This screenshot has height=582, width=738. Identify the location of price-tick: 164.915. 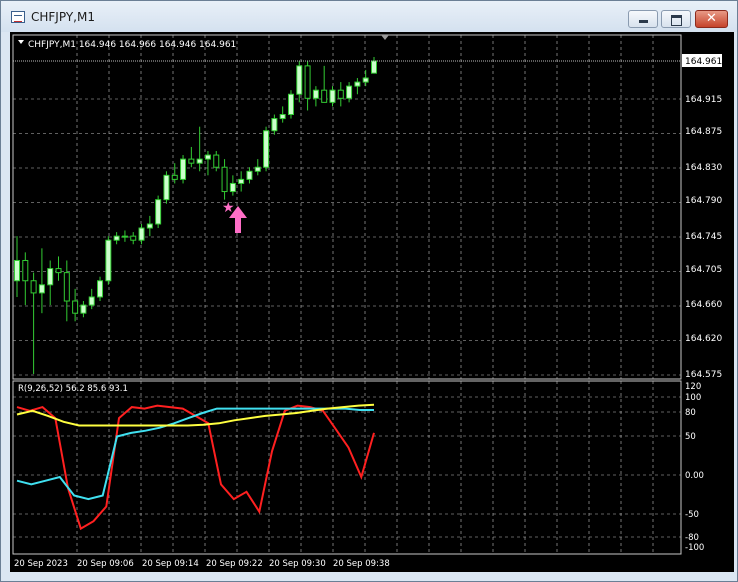
(703, 100).